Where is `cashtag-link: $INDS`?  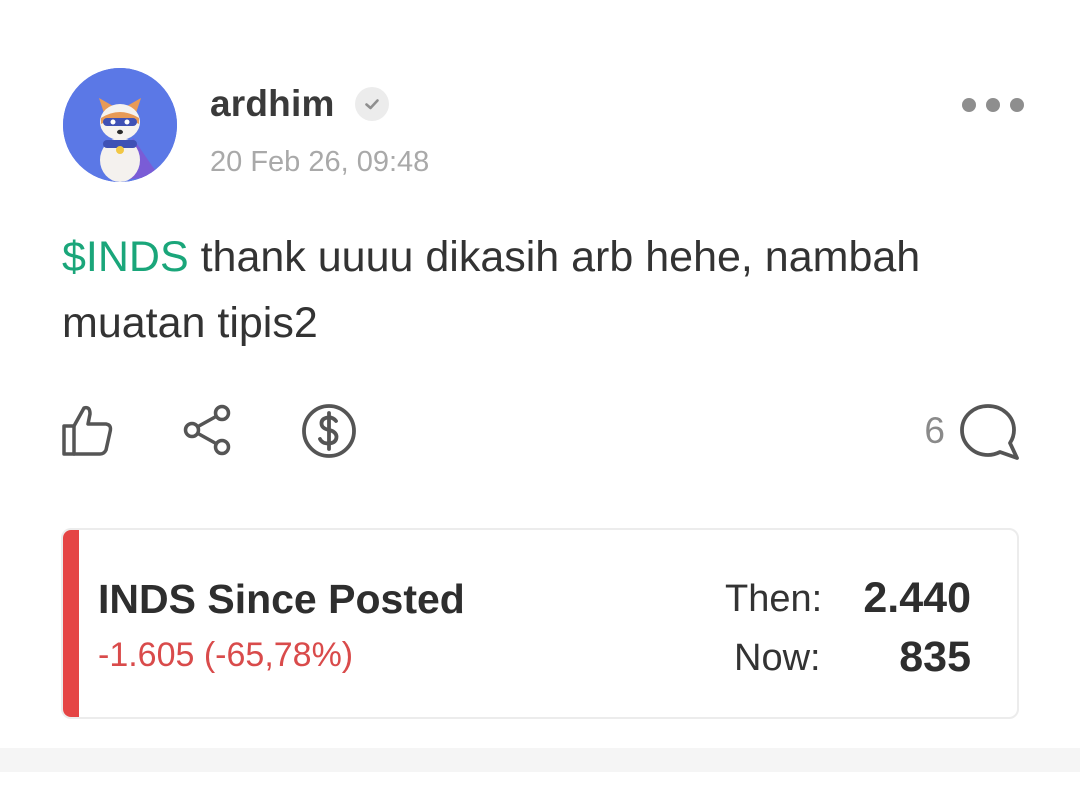 cashtag-link: $INDS is located at coordinates (125, 257).